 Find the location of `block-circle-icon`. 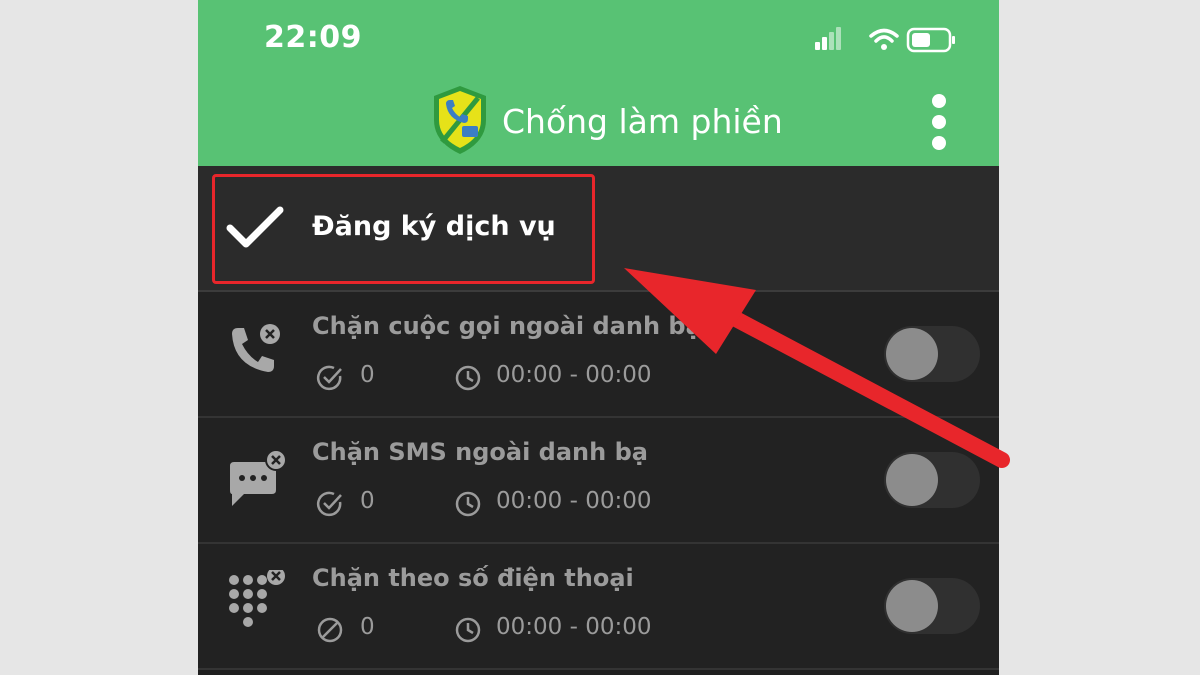

block-circle-icon is located at coordinates (330, 630).